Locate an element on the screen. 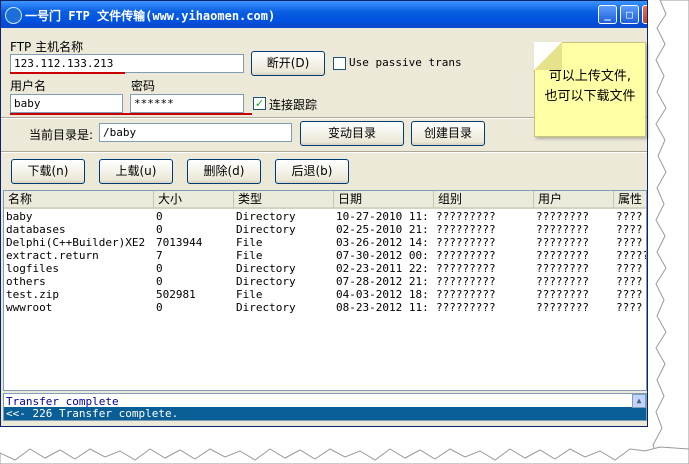 The height and width of the screenshot is (464, 689). credentials-underline is located at coordinates (131, 114).